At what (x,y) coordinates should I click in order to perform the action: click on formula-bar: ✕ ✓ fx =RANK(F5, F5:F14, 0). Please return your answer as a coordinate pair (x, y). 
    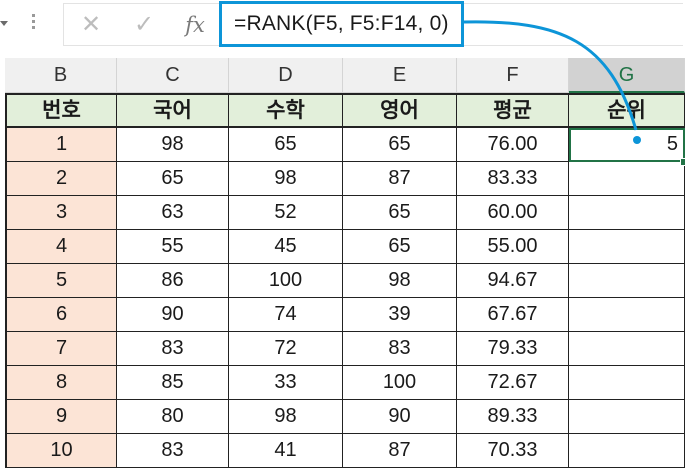
    Looking at the image, I should click on (342, 25).